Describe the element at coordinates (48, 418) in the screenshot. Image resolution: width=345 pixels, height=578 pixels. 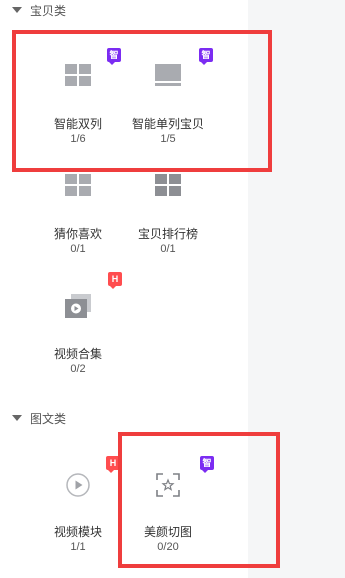
I see `section-title: 图文类` at that location.